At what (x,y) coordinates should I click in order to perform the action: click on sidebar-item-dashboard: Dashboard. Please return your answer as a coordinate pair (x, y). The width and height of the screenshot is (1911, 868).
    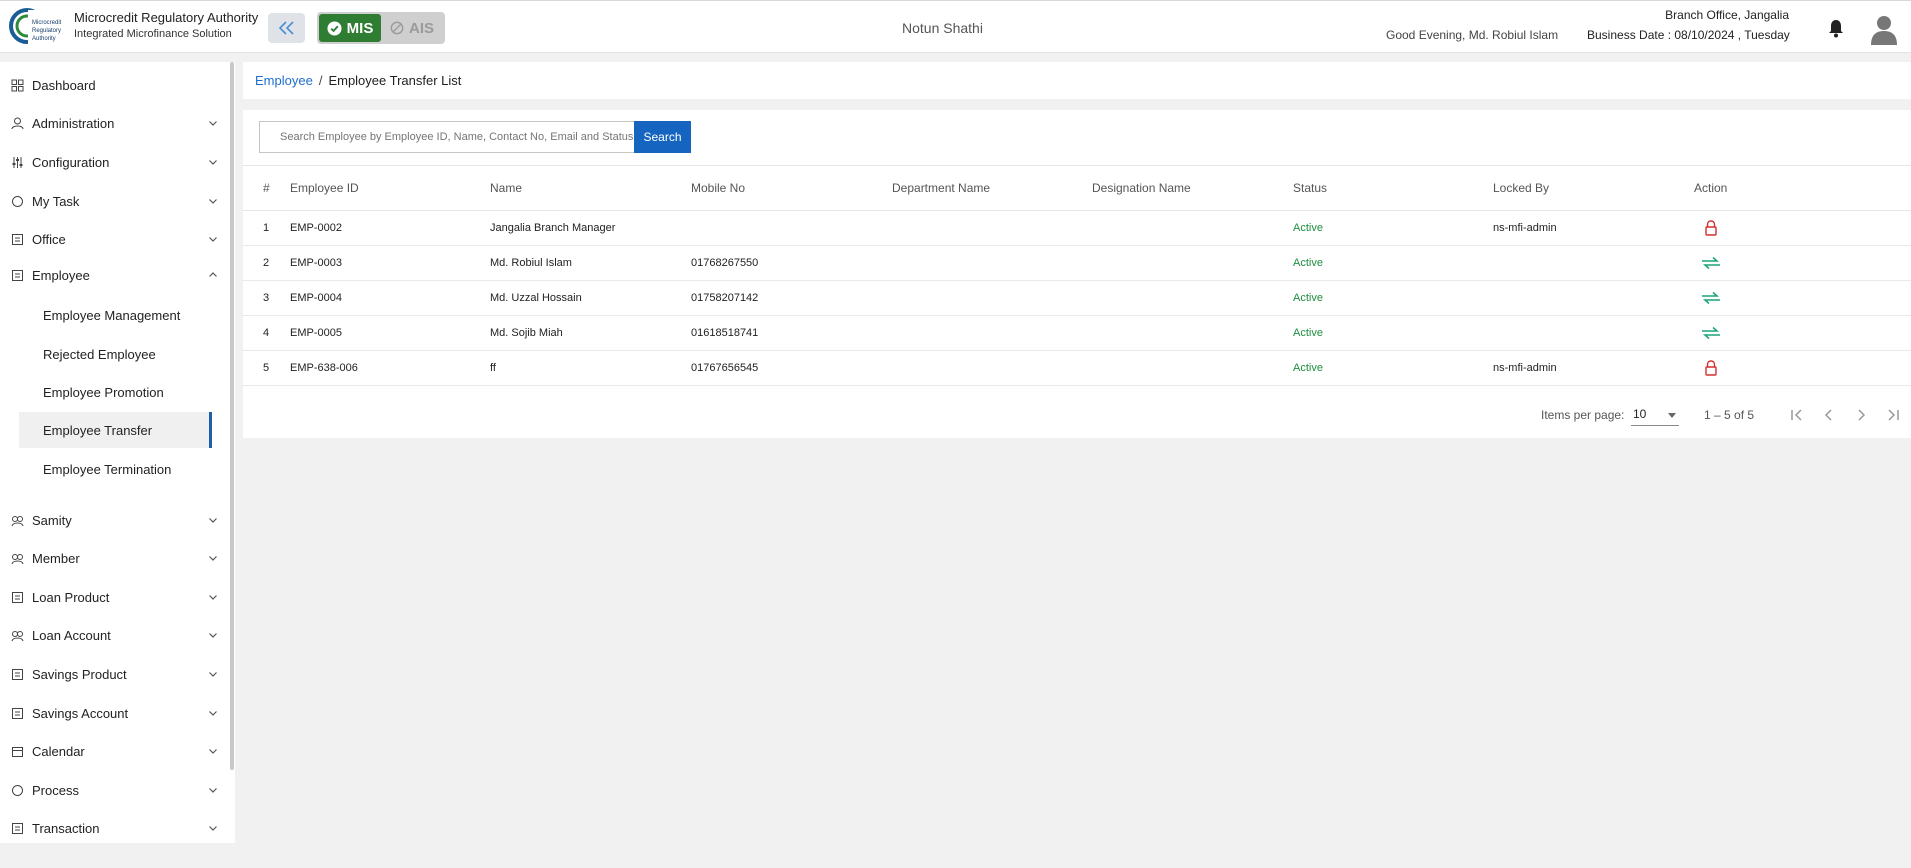
    Looking at the image, I should click on (114, 85).